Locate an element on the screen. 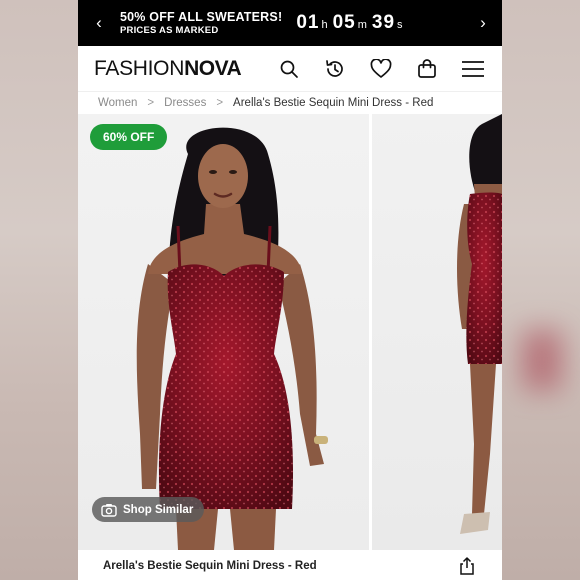  countdown-timer: 01 h 05 m 39 s is located at coordinates (351, 23).